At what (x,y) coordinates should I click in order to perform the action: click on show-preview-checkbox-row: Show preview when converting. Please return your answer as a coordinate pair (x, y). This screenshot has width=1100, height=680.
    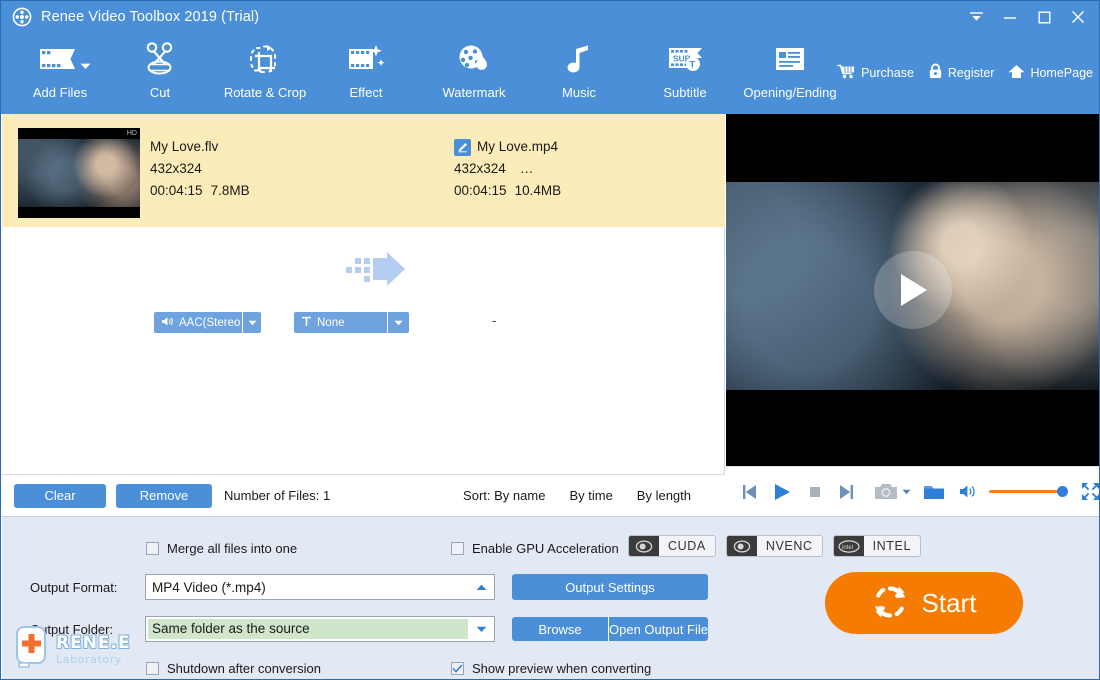
    Looking at the image, I should click on (551, 668).